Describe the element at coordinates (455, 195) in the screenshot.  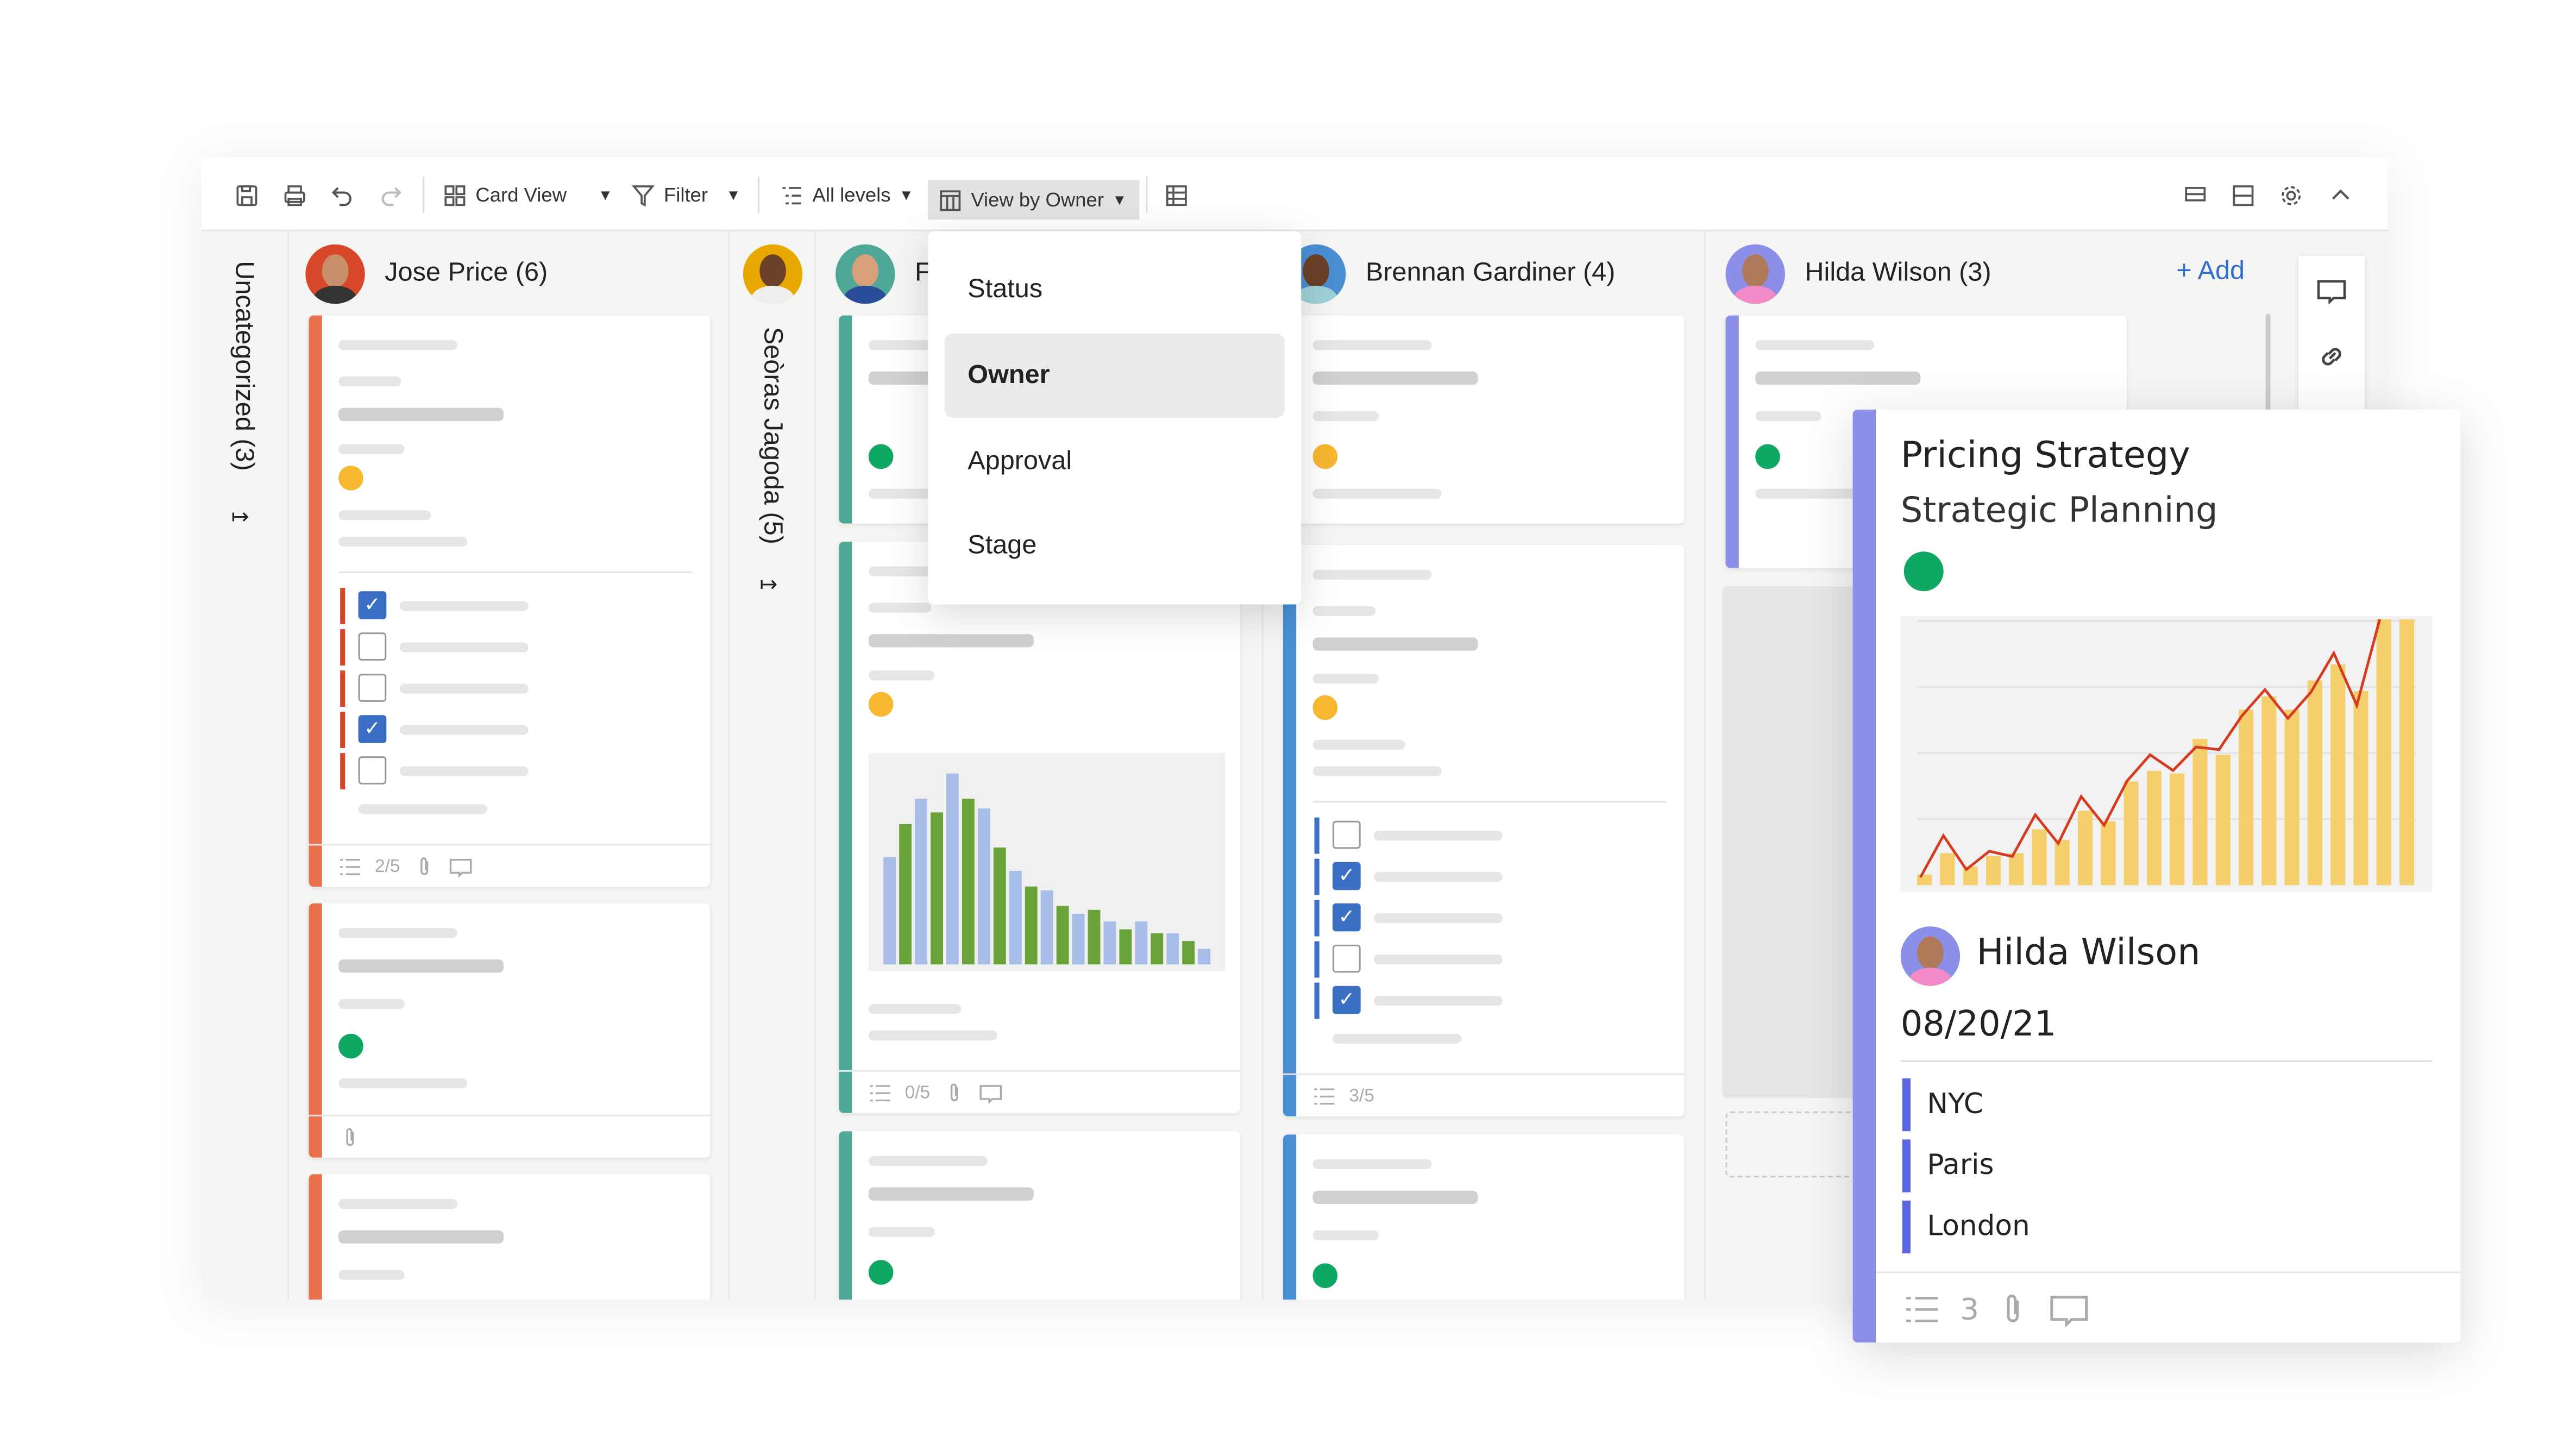
I see `card-view-icon` at that location.